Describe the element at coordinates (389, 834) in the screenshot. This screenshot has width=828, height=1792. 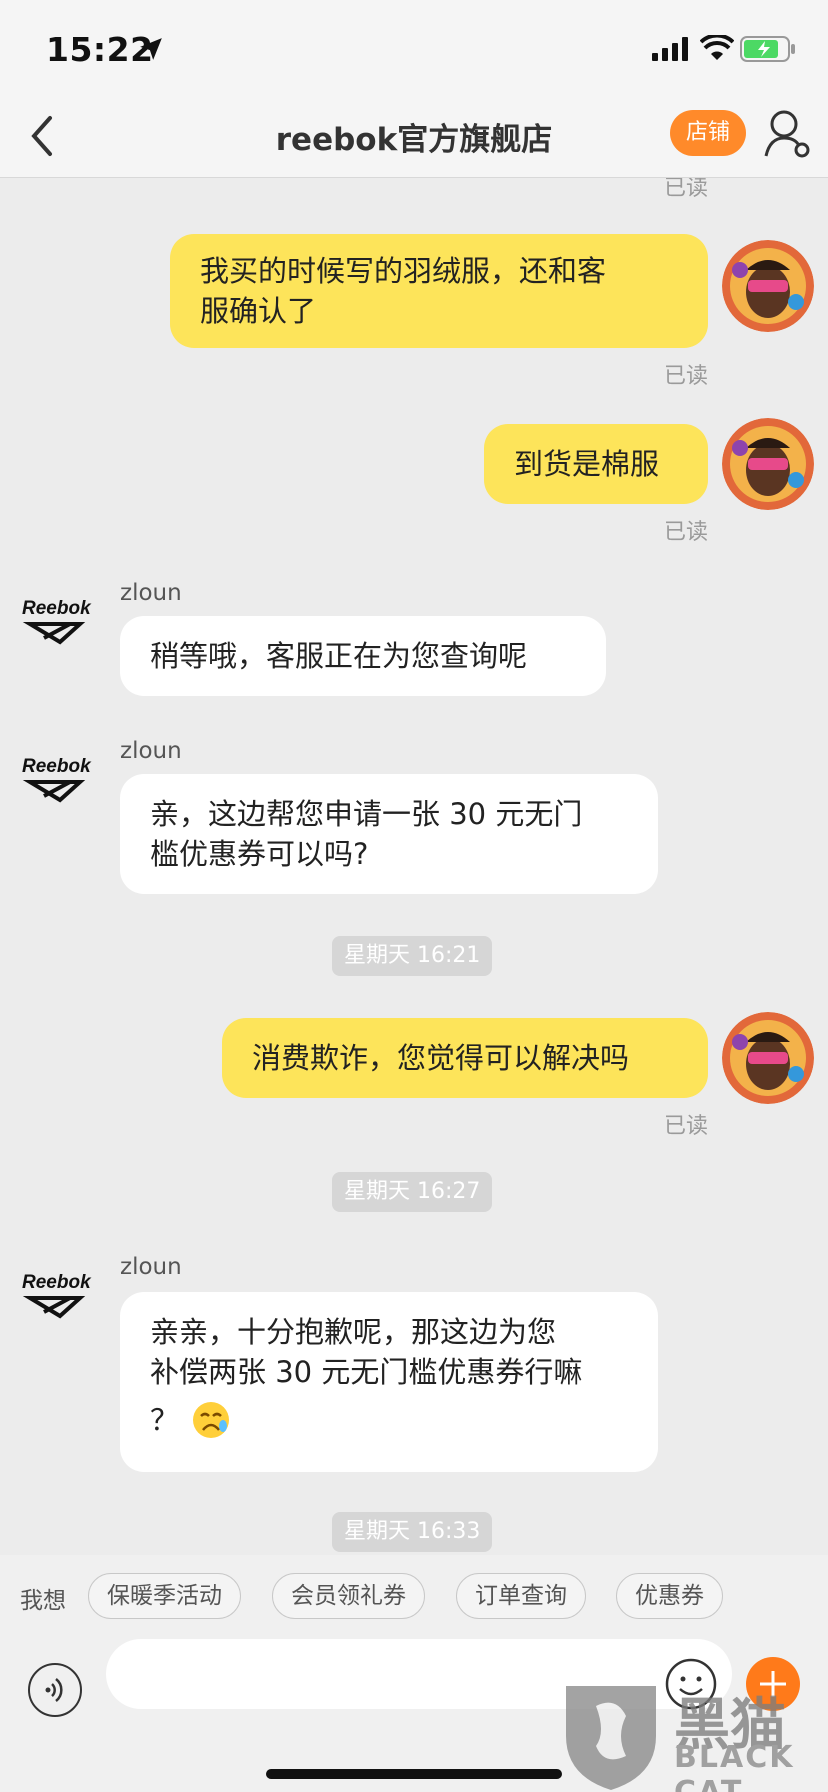
I see `message-bubble-shop: 亲，这边帮您申请一张 30 元无门 槛优惠券可以吗?` at that location.